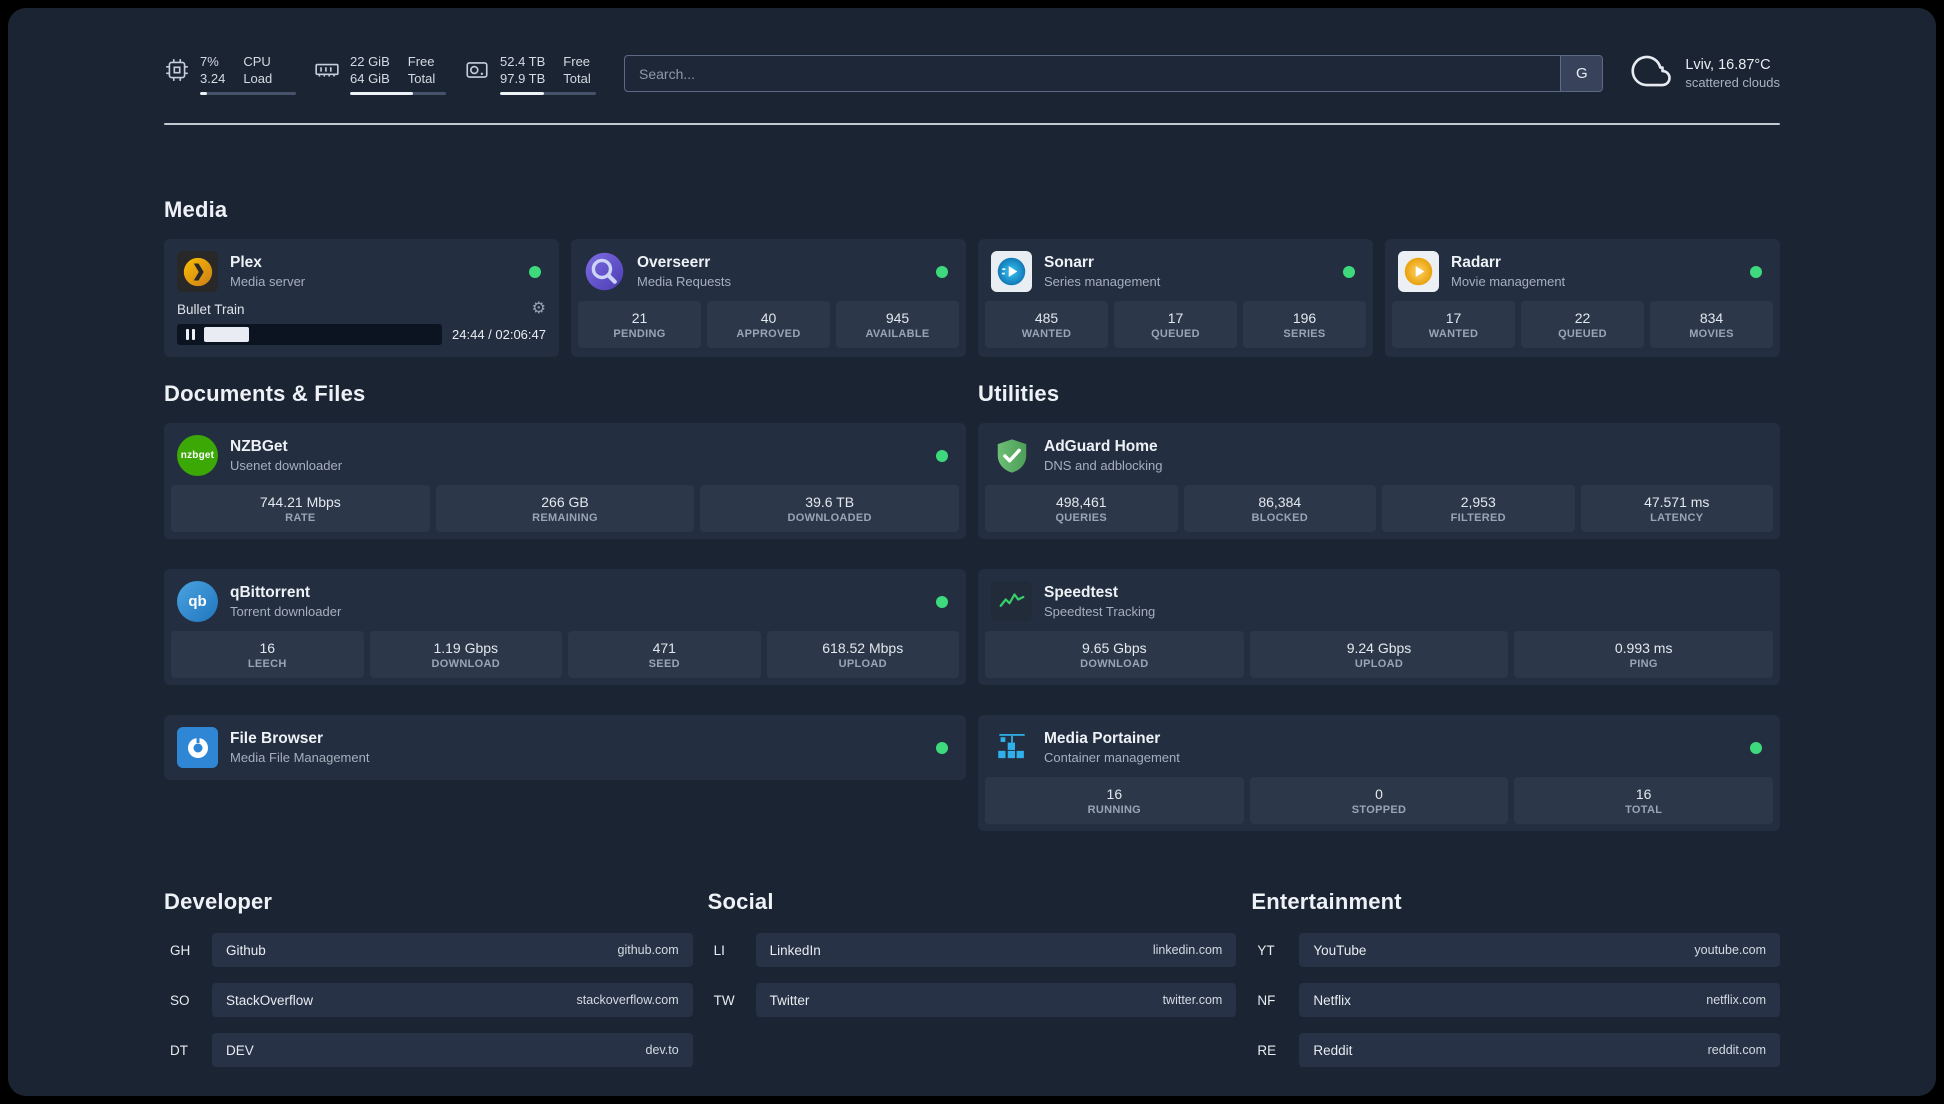  Describe the element at coordinates (539, 309) in the screenshot. I see `gear-icon: ⚙` at that location.